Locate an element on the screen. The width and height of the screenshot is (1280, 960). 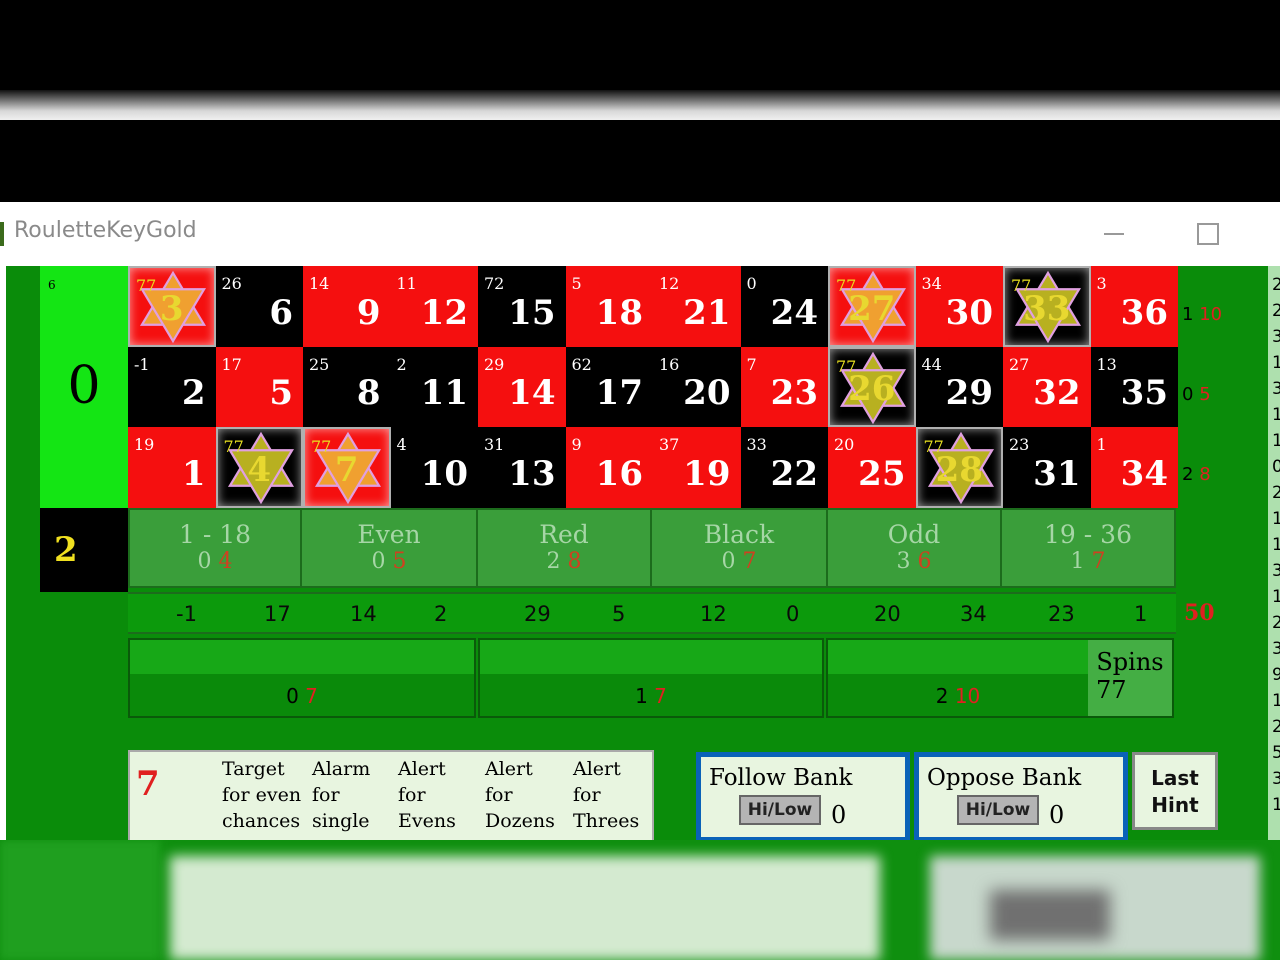
number-cell-26: 77 26 is located at coordinates (872, 387).